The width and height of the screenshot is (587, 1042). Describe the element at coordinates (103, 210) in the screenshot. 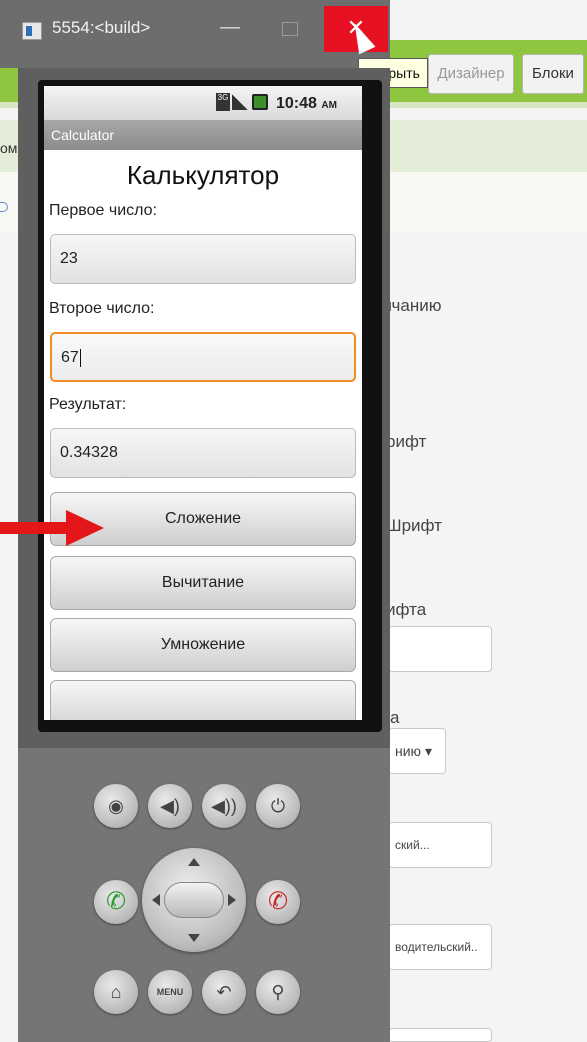

I see `first-number-label: Первое число:` at that location.